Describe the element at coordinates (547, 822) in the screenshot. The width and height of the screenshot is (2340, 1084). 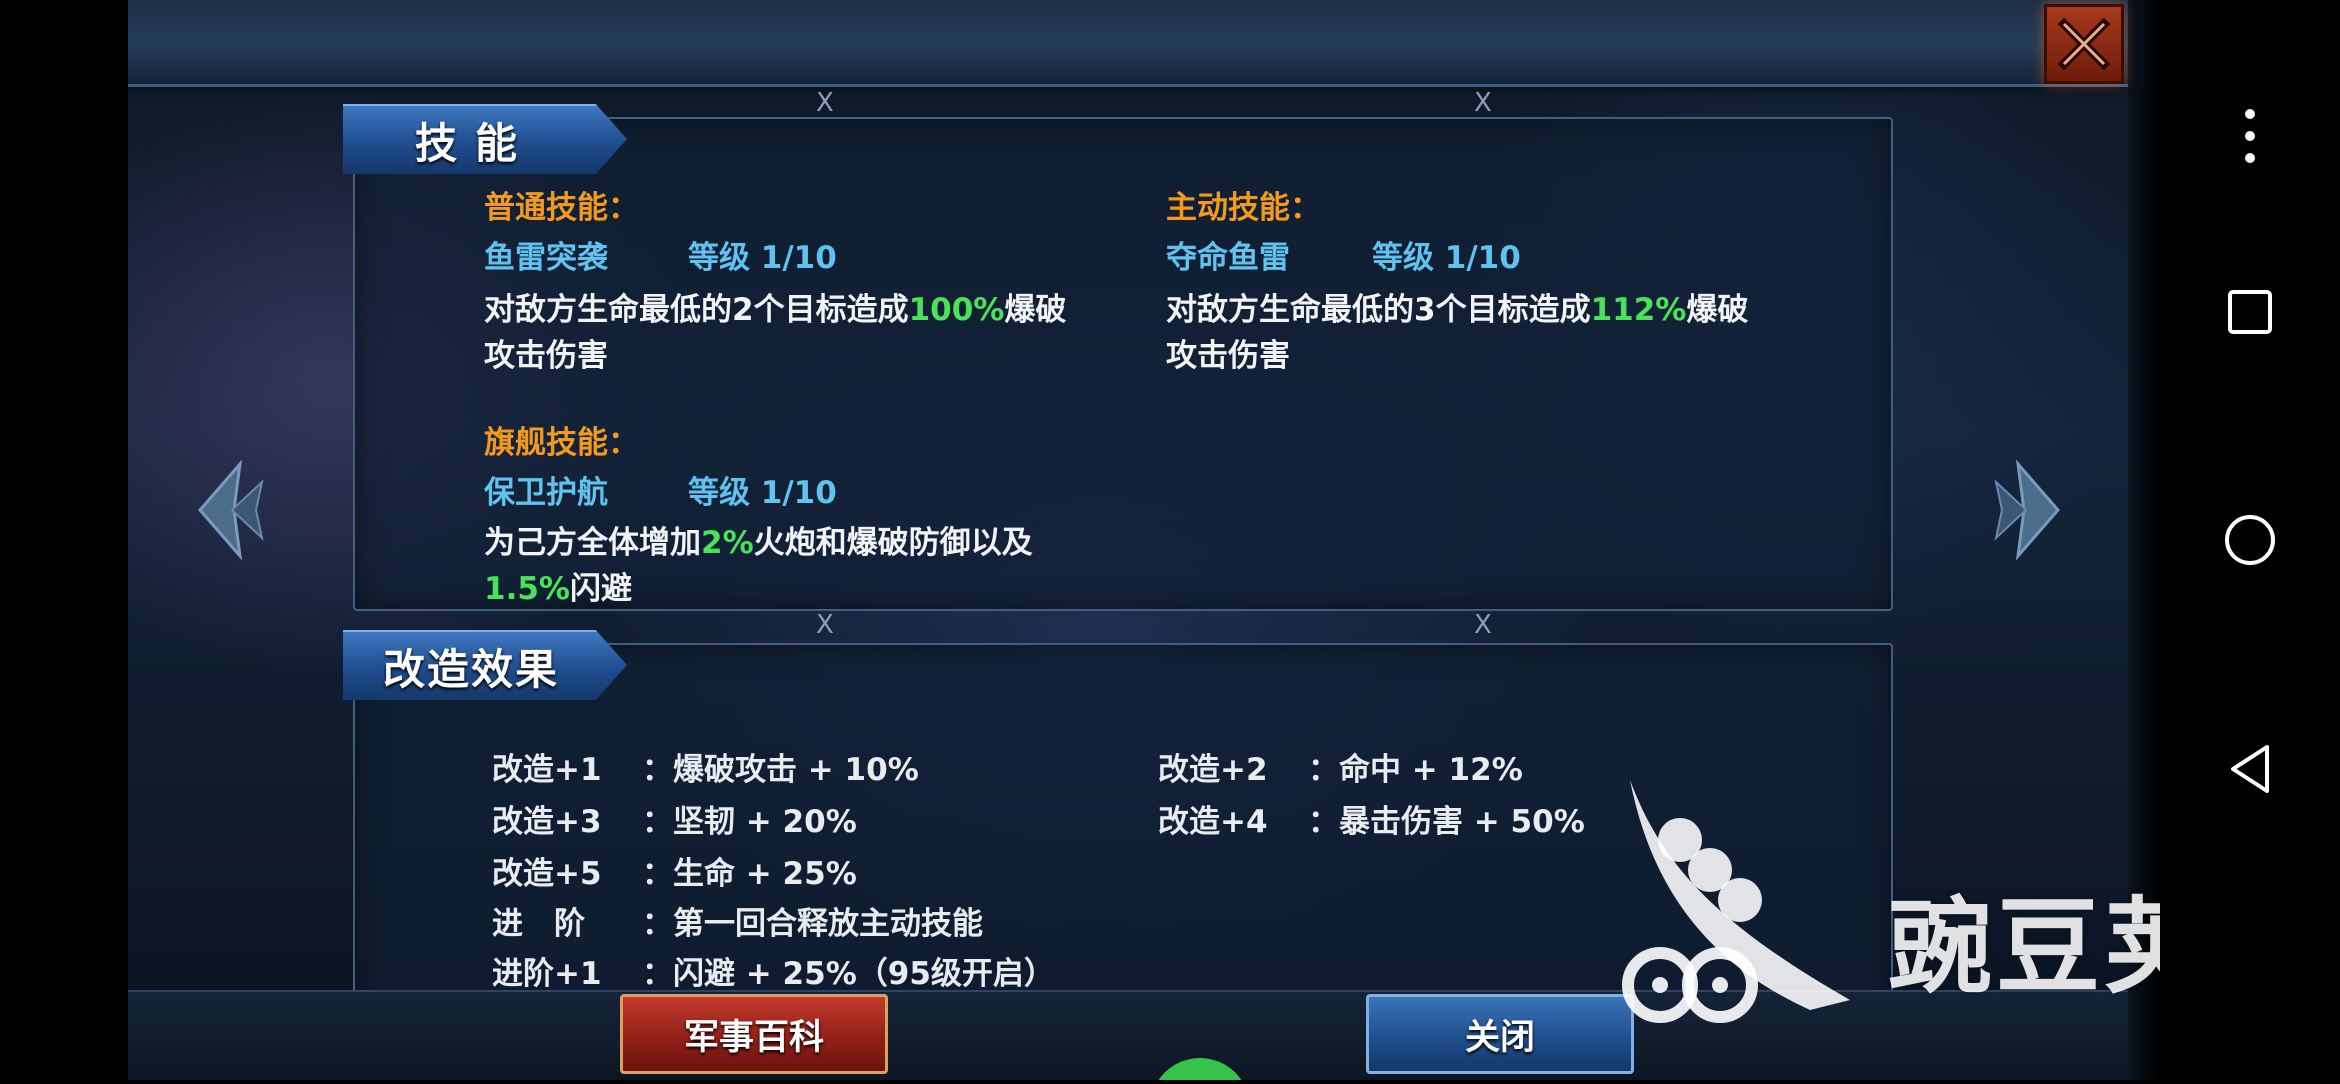
I see `mod-key: 改造+3` at that location.